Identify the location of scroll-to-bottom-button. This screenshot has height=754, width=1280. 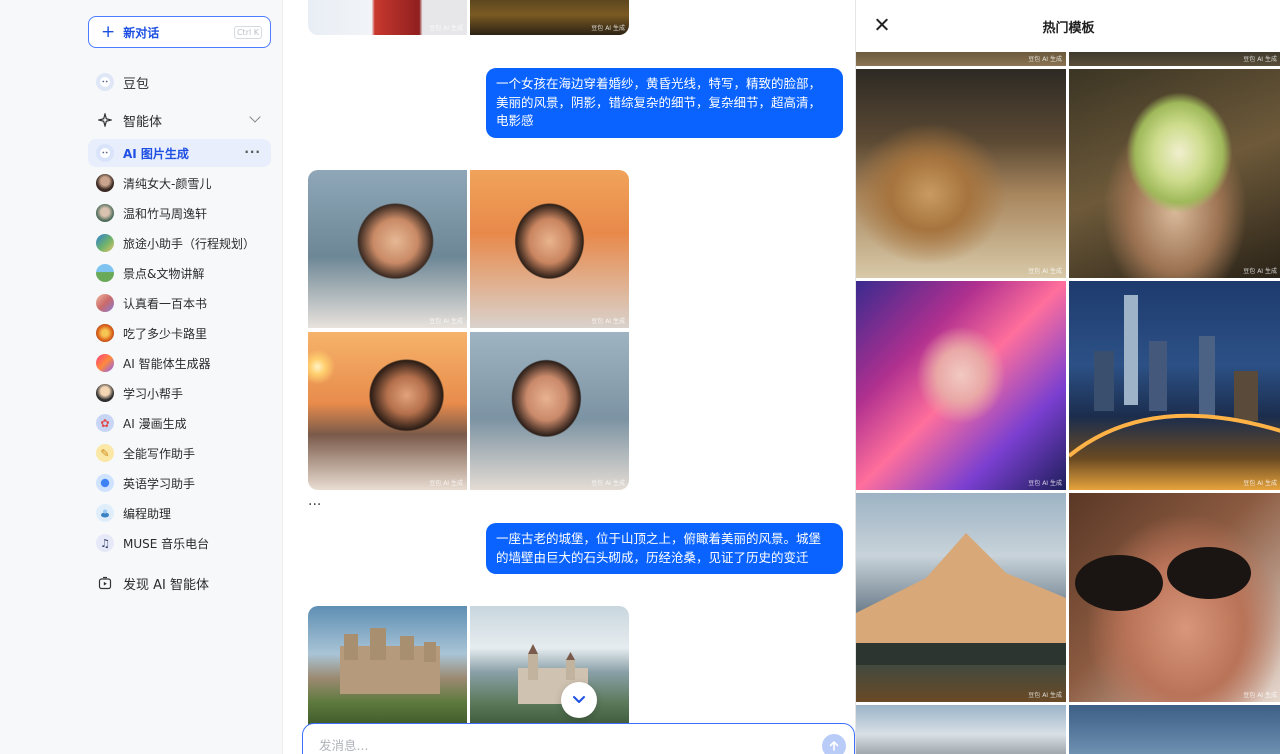
(579, 700).